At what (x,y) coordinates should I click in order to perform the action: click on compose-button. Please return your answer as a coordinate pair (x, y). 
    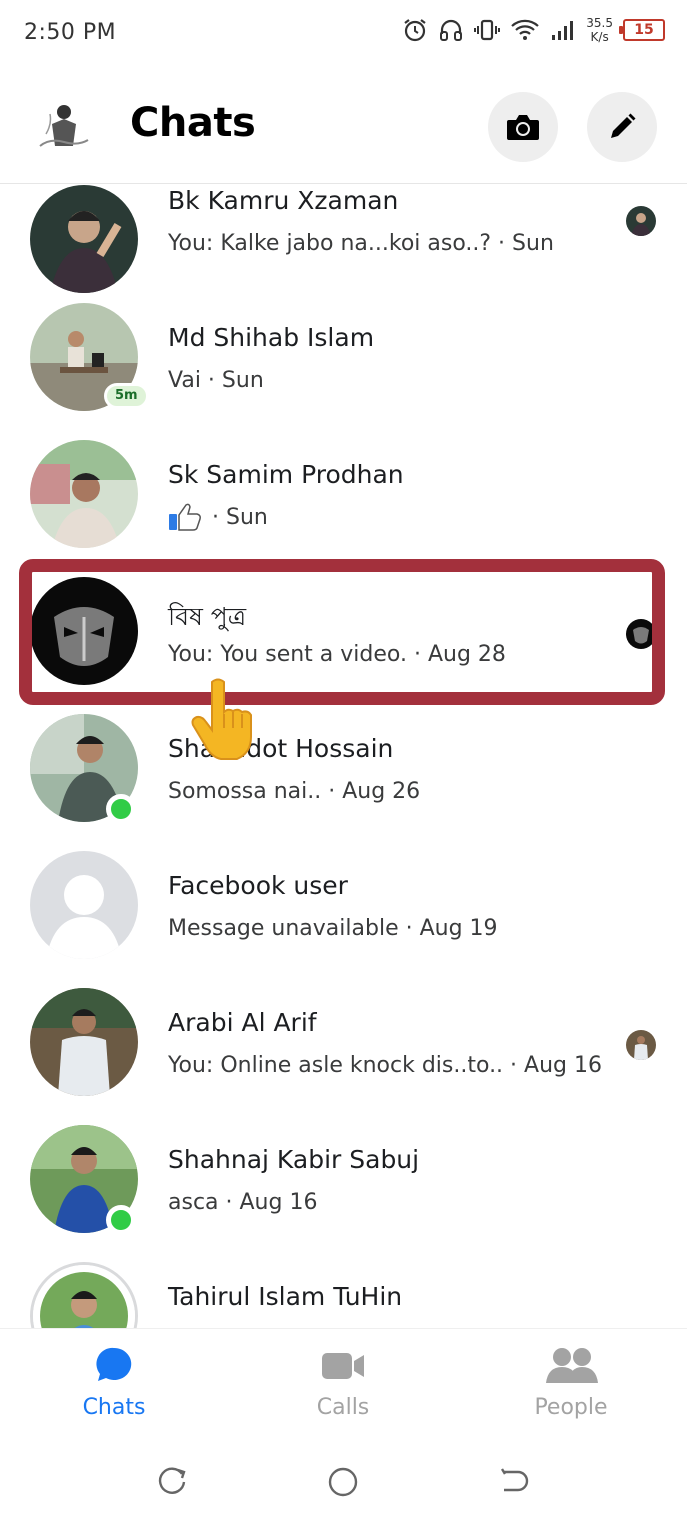
    Looking at the image, I should click on (622, 127).